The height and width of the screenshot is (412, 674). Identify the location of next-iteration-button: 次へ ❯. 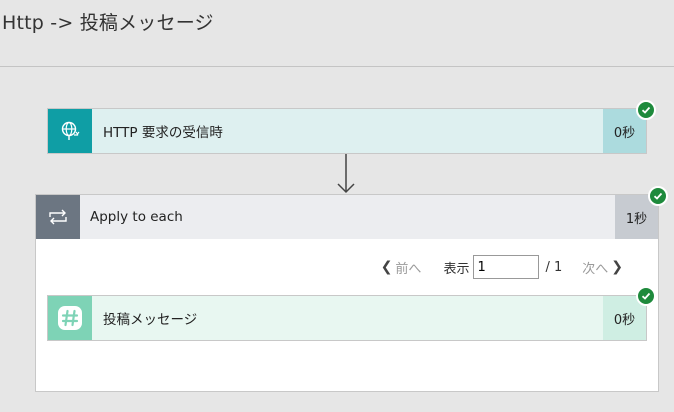
(604, 267).